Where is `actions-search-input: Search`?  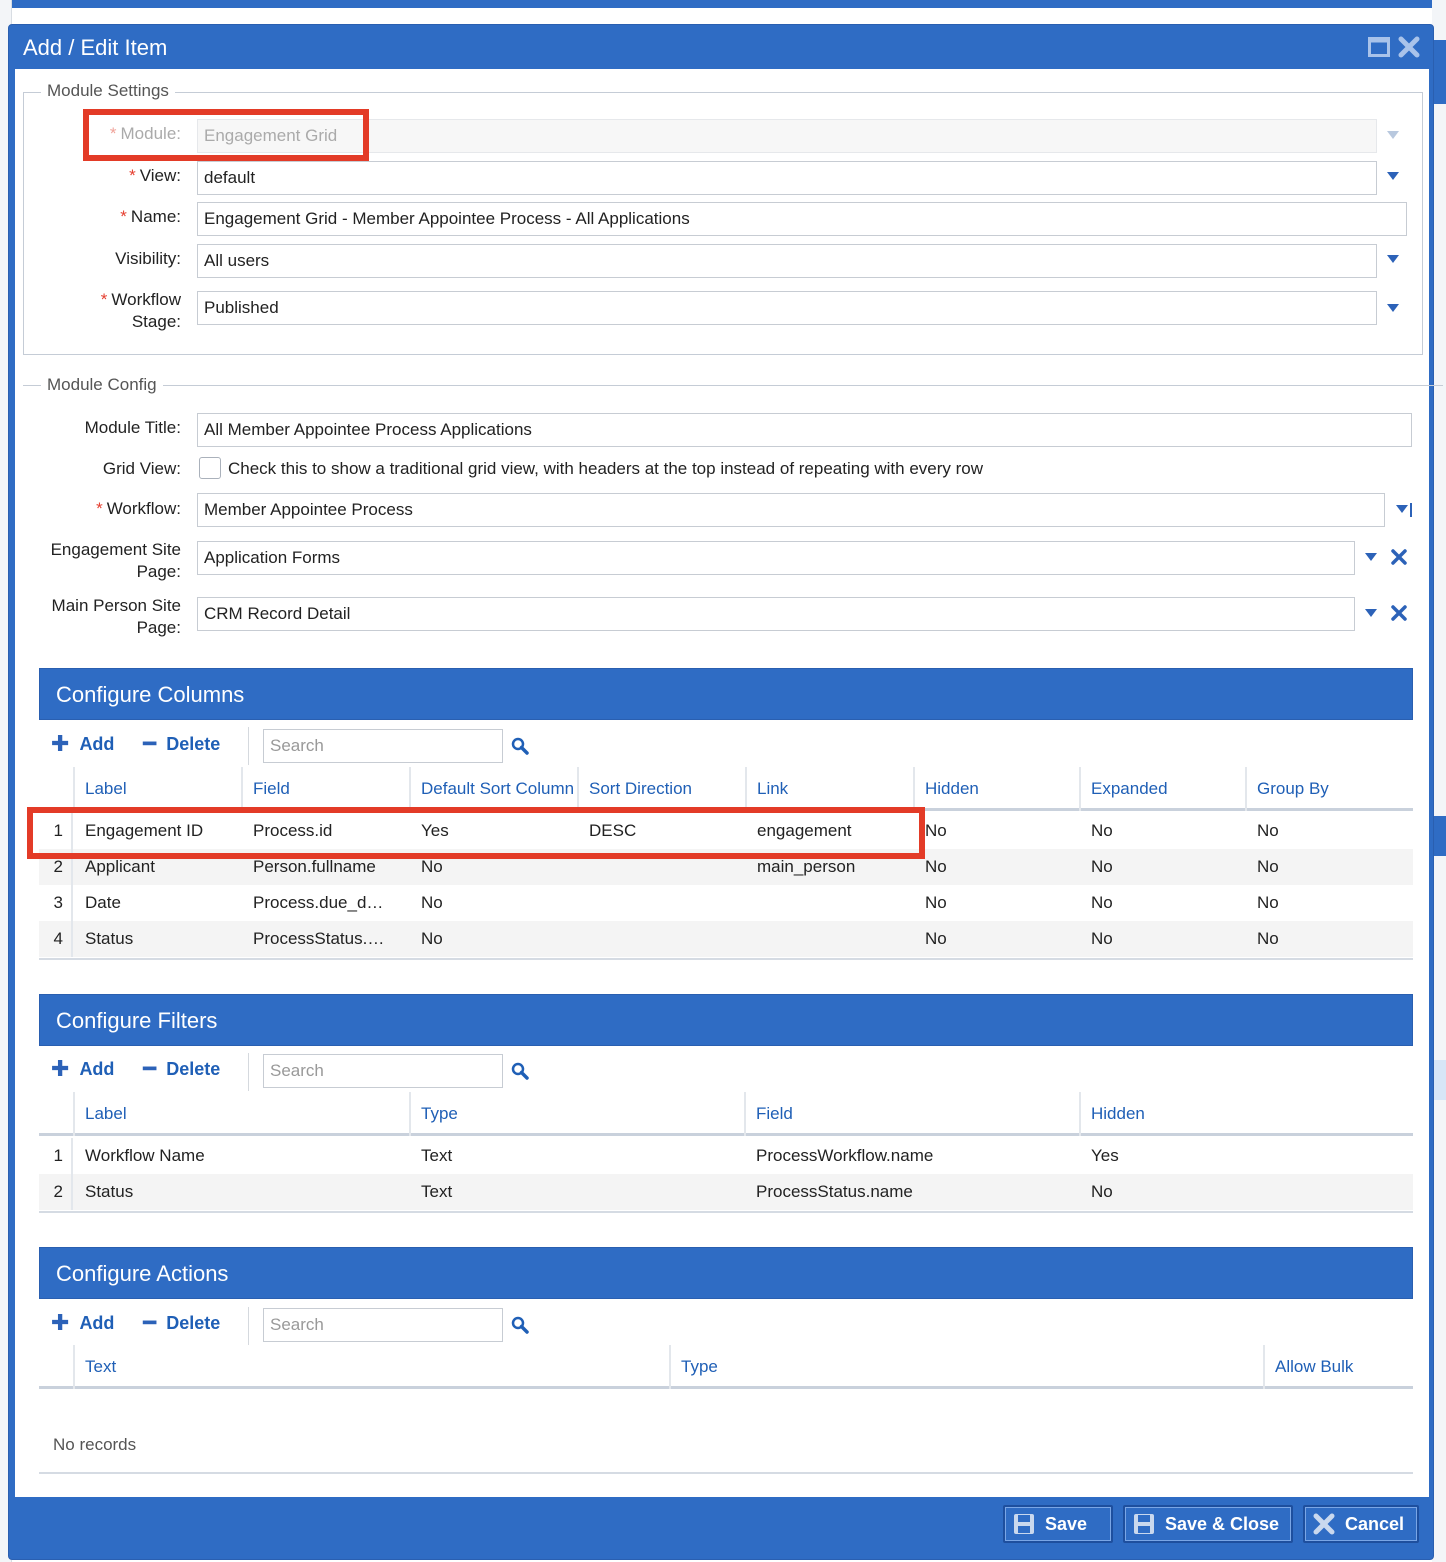 actions-search-input: Search is located at coordinates (383, 1325).